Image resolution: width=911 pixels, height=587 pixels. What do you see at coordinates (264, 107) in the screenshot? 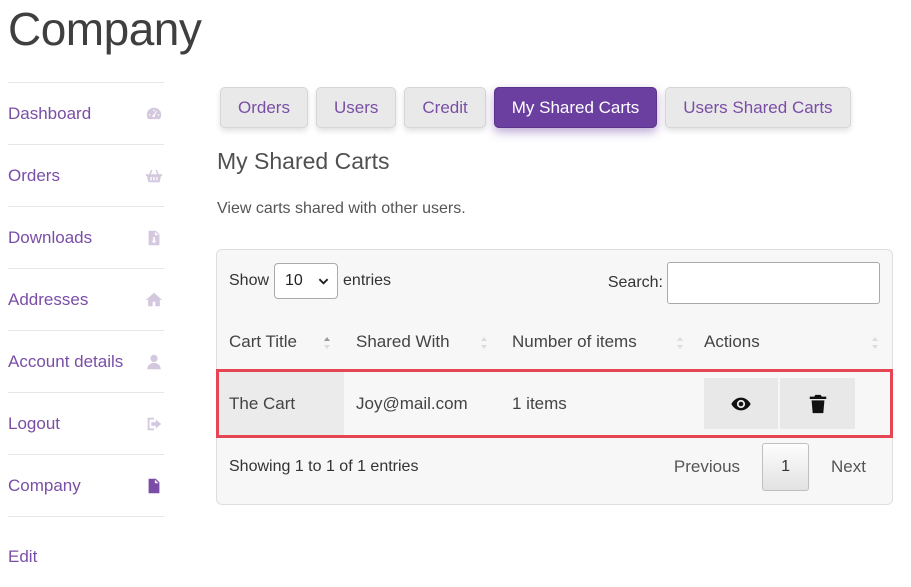
I see `tab-orders: Orders` at bounding box center [264, 107].